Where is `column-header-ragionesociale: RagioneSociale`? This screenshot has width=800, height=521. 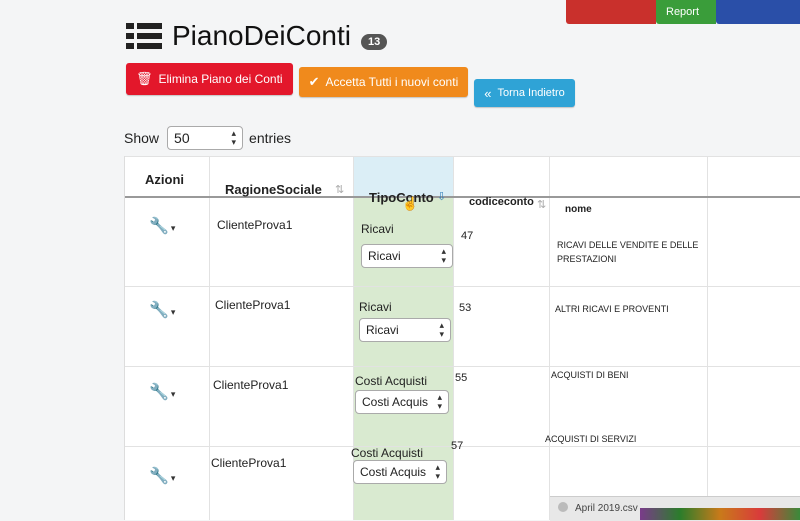 column-header-ragionesociale: RagioneSociale is located at coordinates (273, 189).